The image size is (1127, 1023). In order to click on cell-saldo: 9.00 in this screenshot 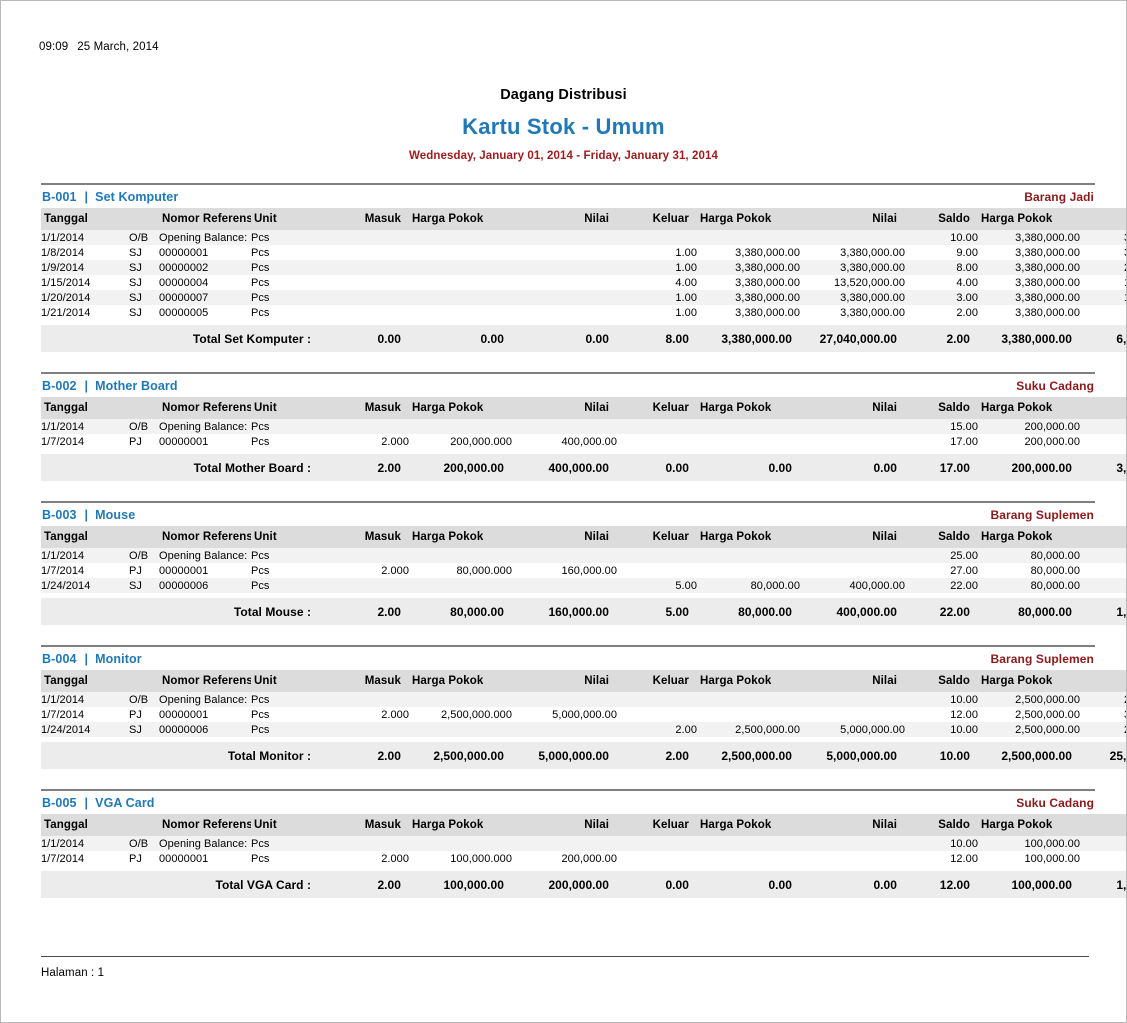, I will do `click(967, 252)`.